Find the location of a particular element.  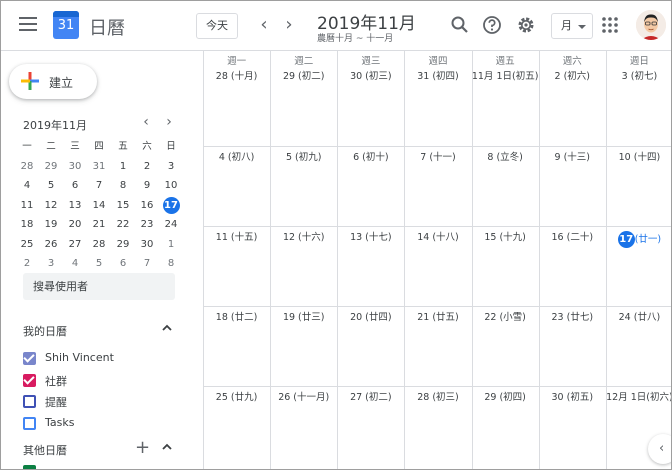

day-label: 13 (十七) is located at coordinates (370, 238).